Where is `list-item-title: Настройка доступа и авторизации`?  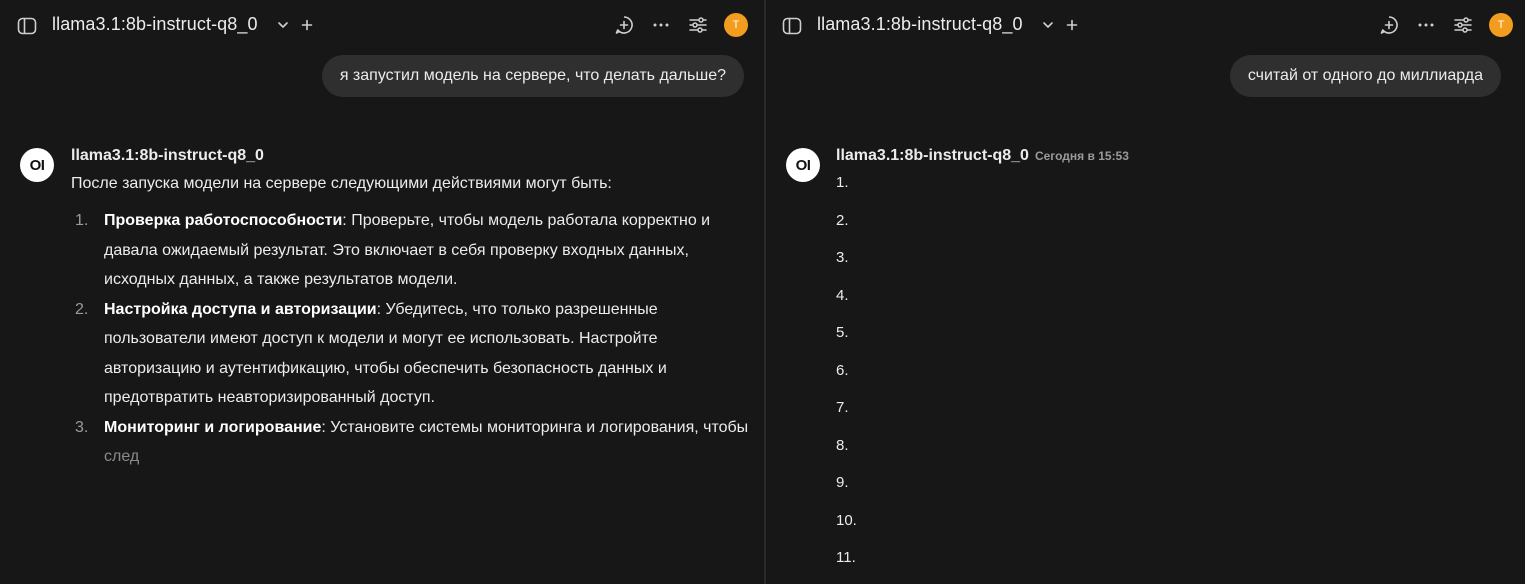 list-item-title: Настройка доступа и авторизации is located at coordinates (240, 309).